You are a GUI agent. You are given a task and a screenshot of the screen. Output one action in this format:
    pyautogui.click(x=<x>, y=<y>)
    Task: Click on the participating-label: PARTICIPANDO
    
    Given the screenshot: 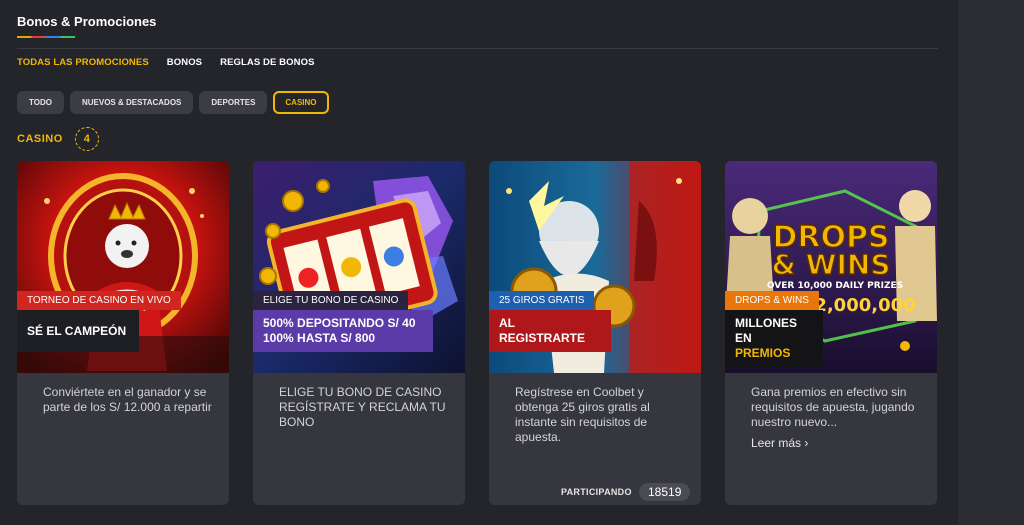 What is the action you would take?
    pyautogui.click(x=596, y=492)
    